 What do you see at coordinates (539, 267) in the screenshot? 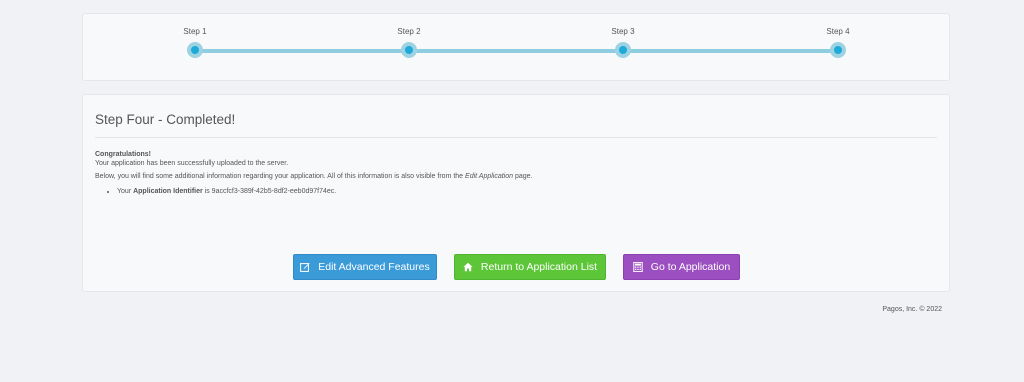
I see `return-to-application-list-label: Return to Application List` at bounding box center [539, 267].